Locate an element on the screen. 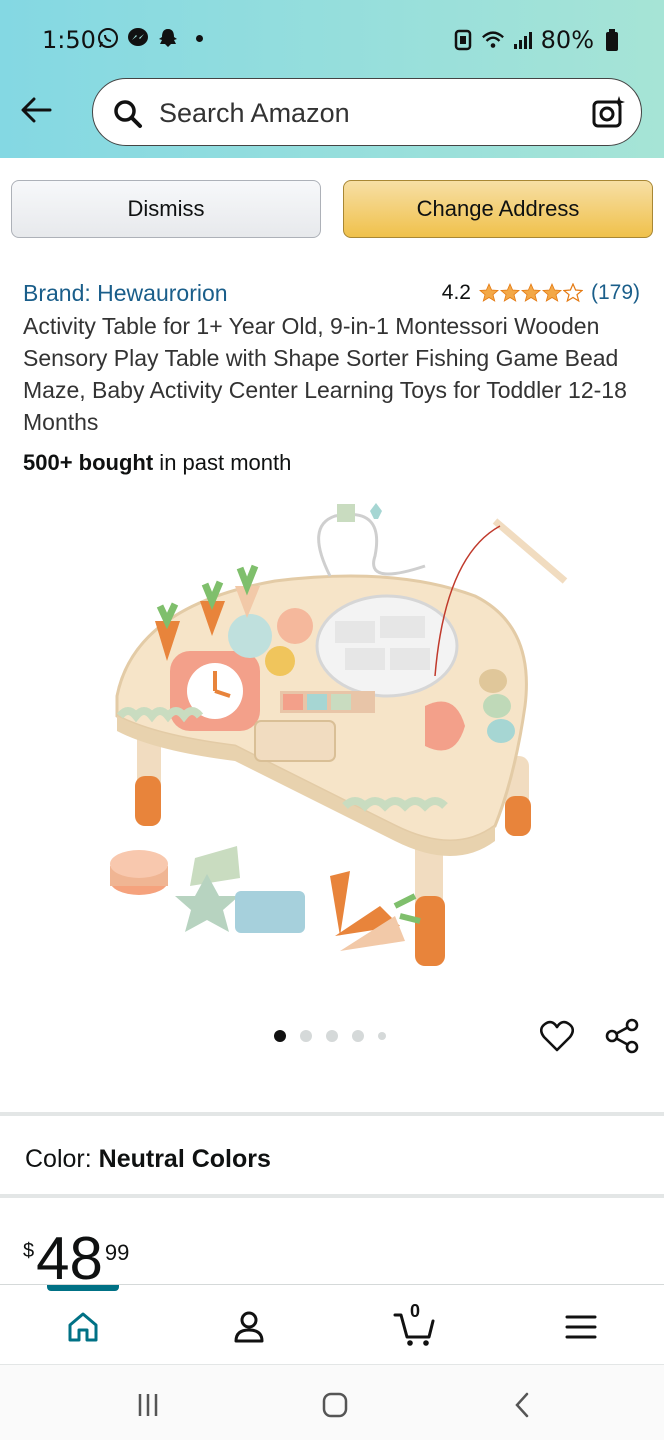  system-nav-bar is located at coordinates (332, 1402).